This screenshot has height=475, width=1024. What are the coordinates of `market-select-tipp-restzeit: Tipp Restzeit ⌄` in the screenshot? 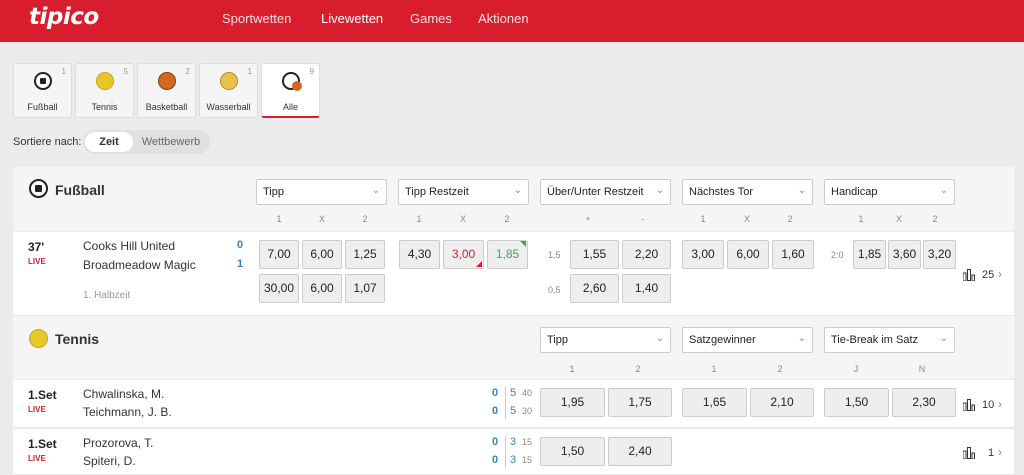 It's located at (463, 192).